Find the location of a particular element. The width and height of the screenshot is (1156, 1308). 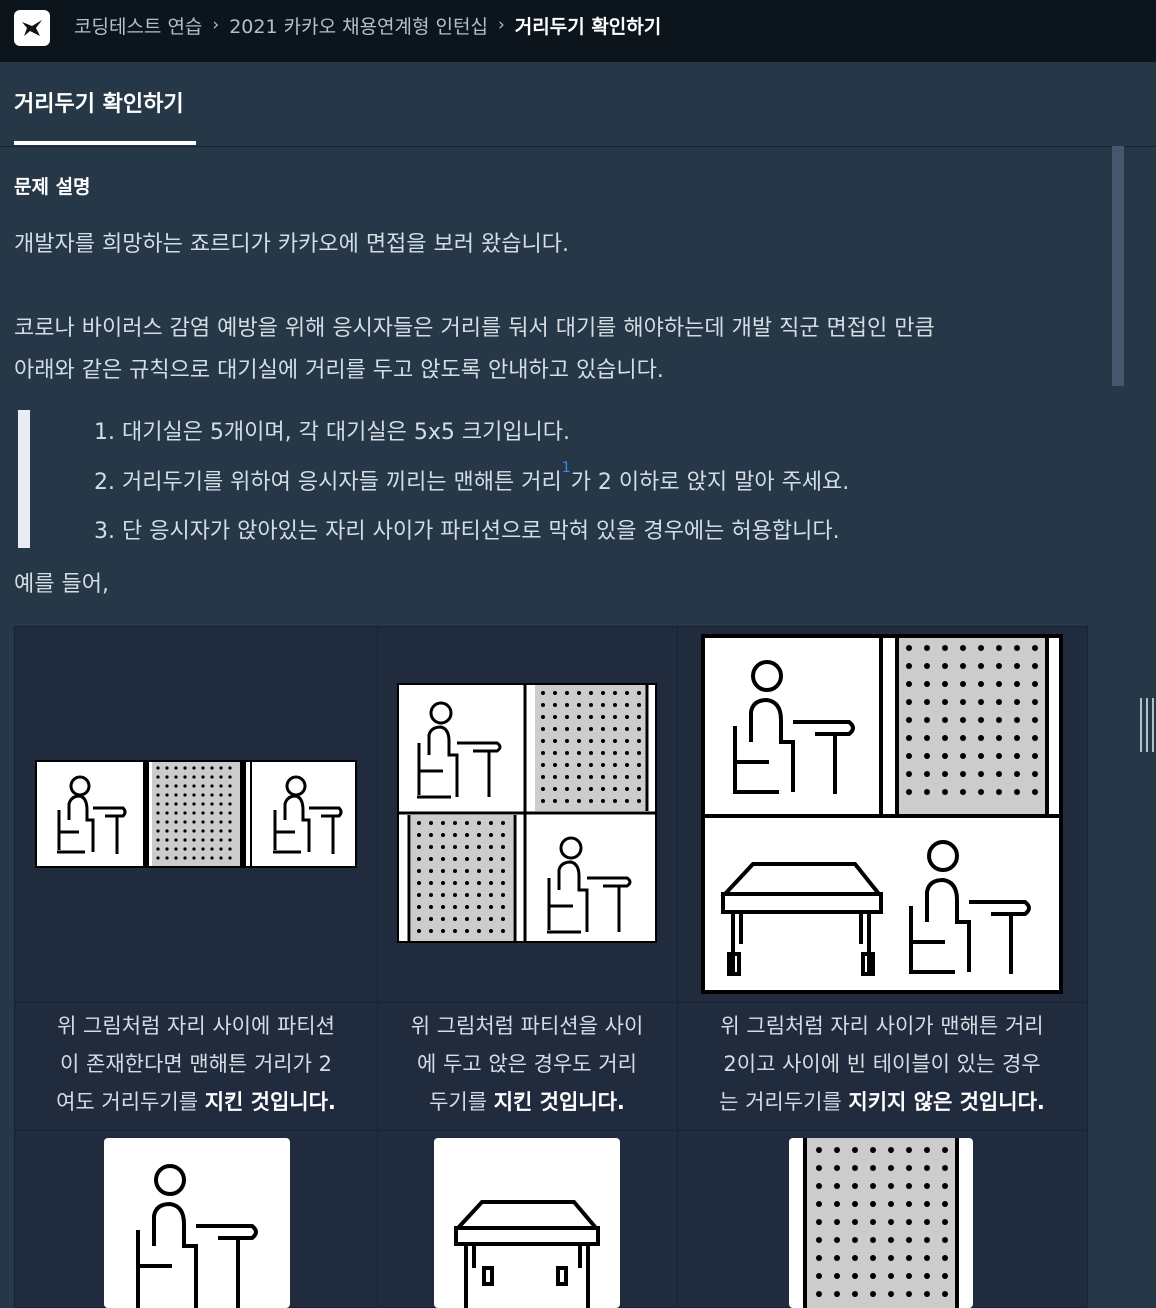

breadcrumb-current: 거리두기 확인하기 is located at coordinates (588, 26).